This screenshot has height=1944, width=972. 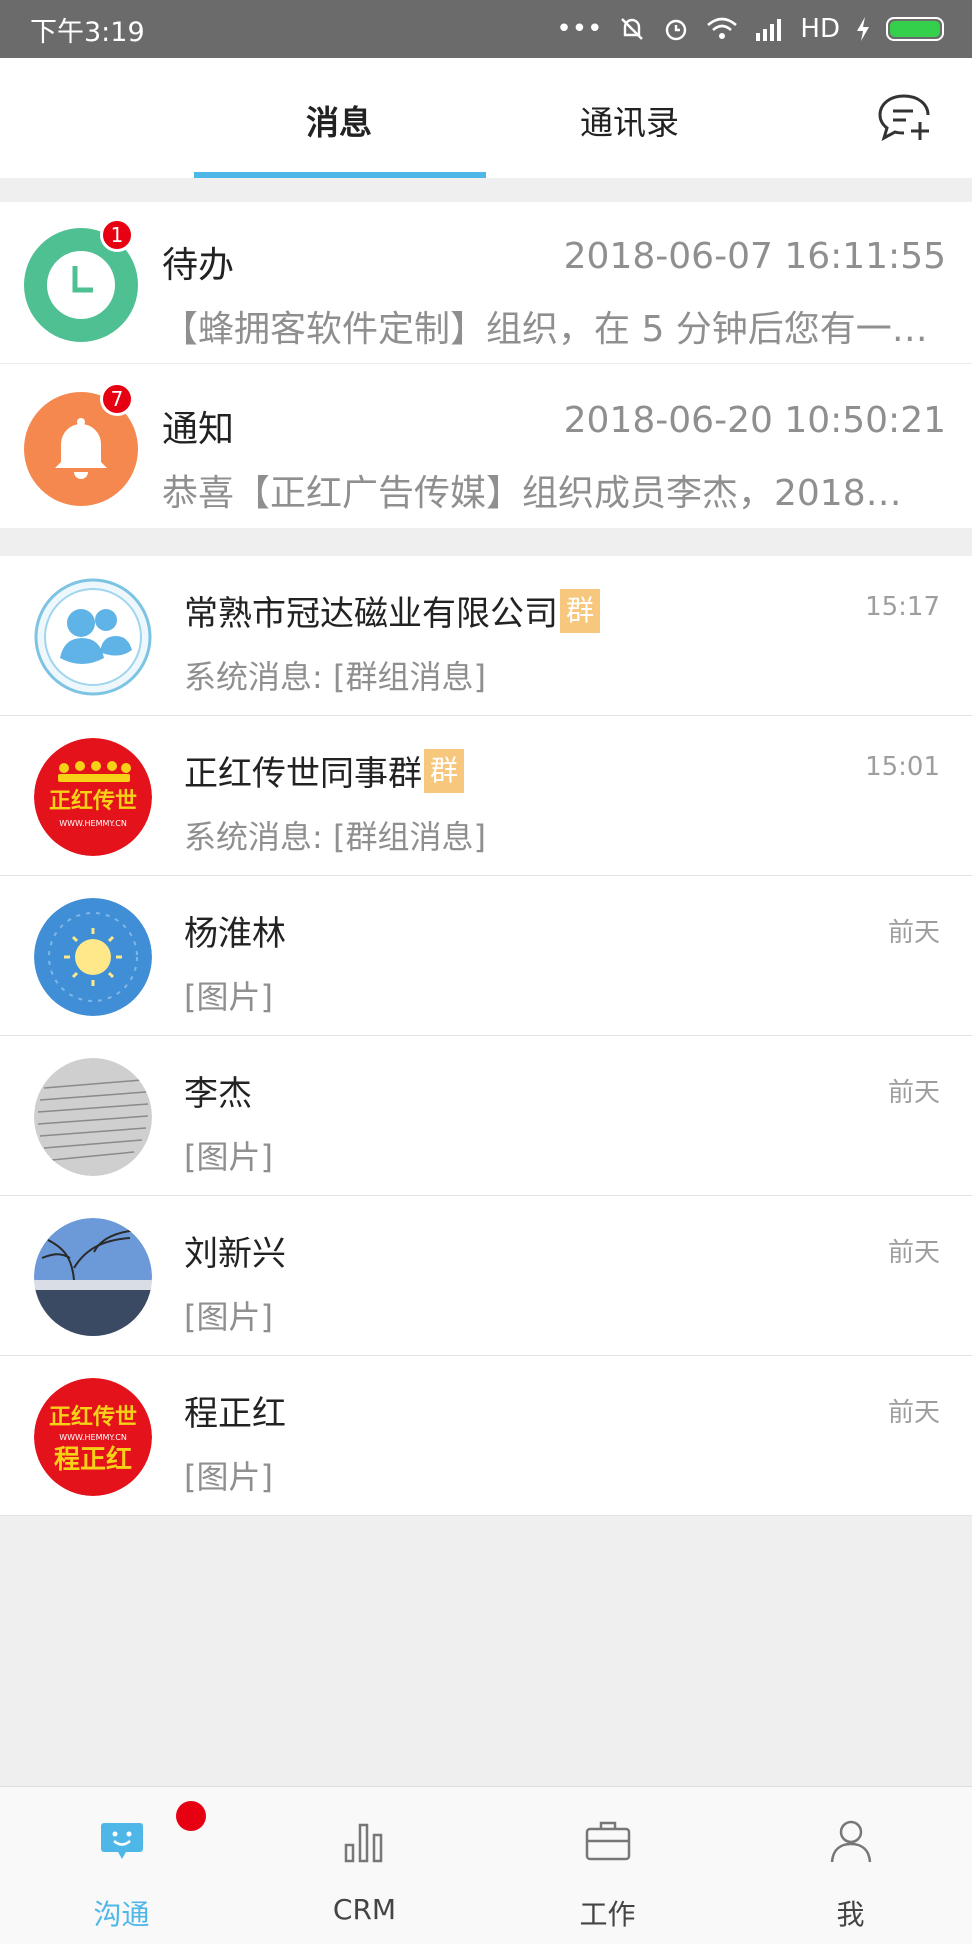 I want to click on nav-item-chat: 沟通, so click(x=121, y=1865).